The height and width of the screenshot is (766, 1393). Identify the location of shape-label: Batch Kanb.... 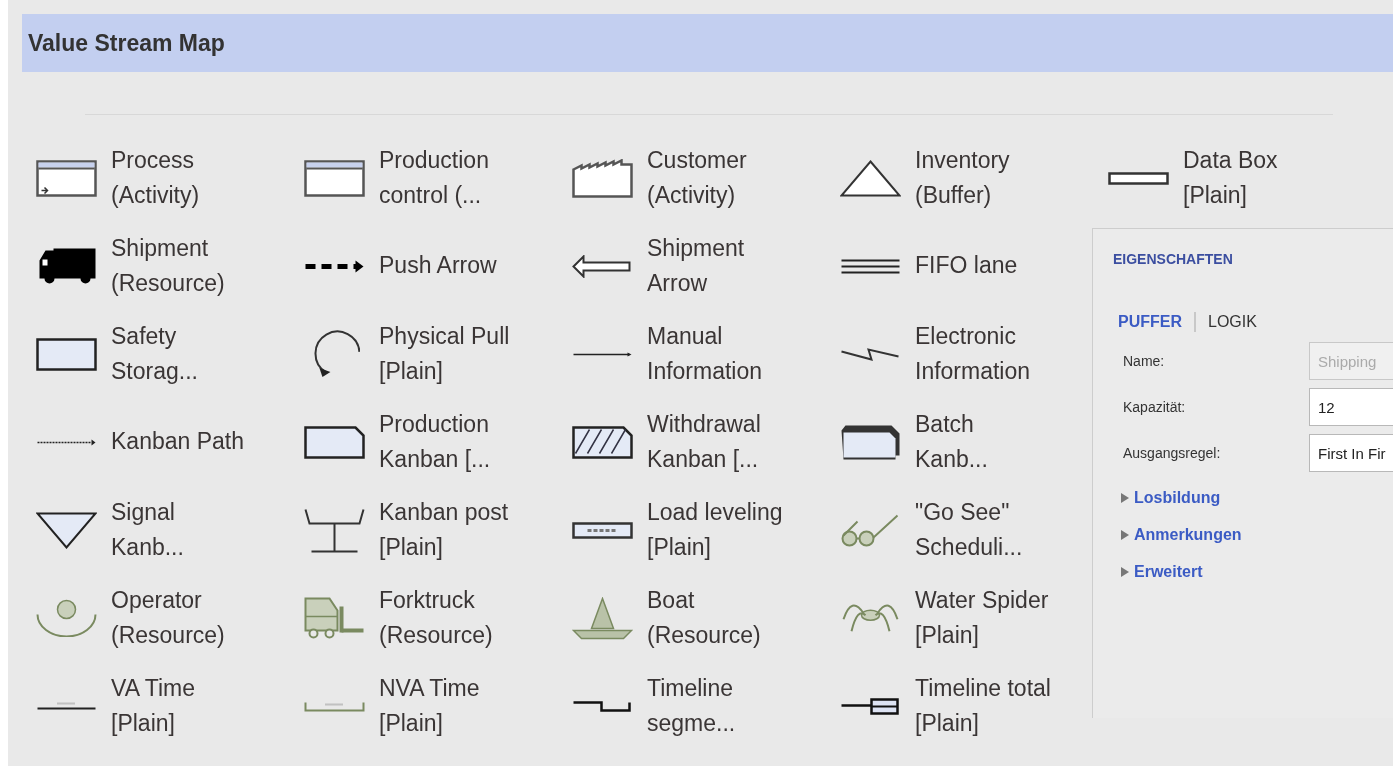
(951, 442).